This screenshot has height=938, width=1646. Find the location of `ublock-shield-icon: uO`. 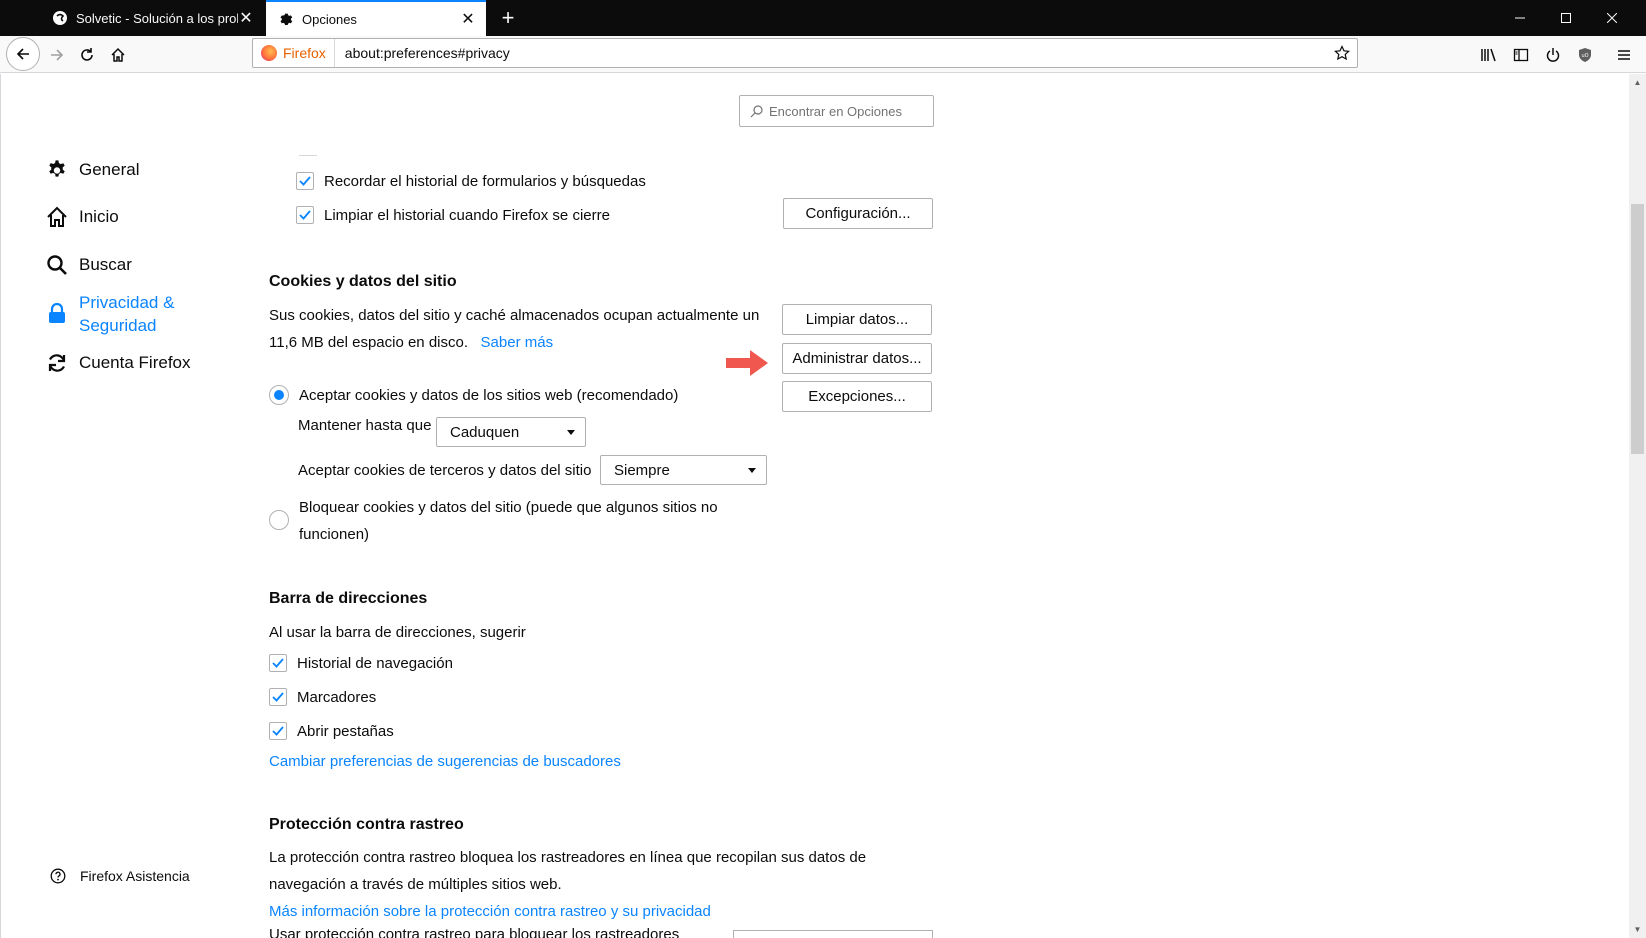

ublock-shield-icon: uO is located at coordinates (1585, 55).